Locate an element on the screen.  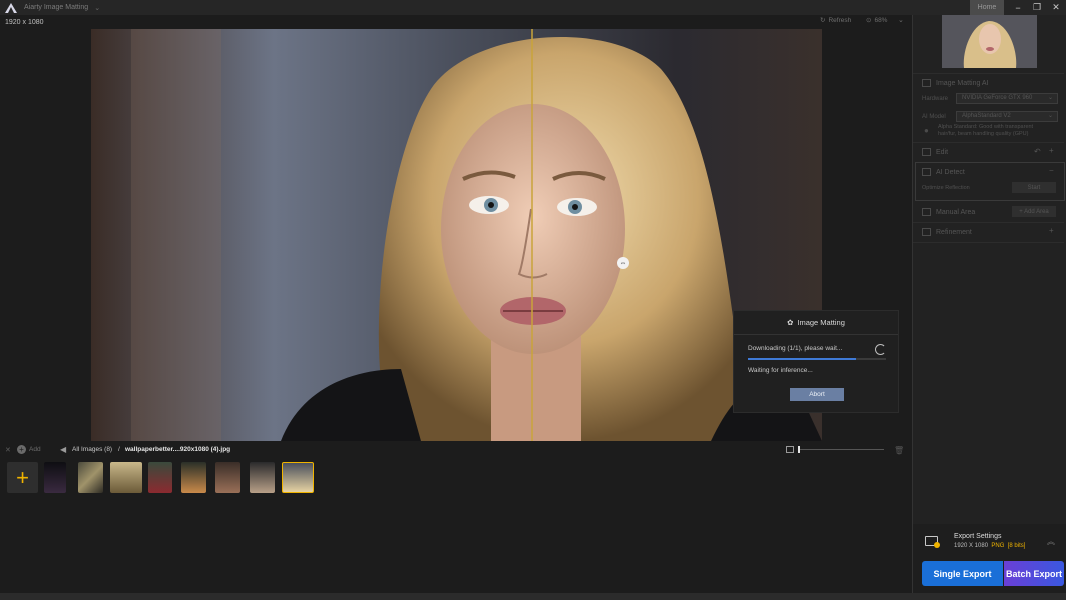
status-bar is located at coordinates (533, 596).